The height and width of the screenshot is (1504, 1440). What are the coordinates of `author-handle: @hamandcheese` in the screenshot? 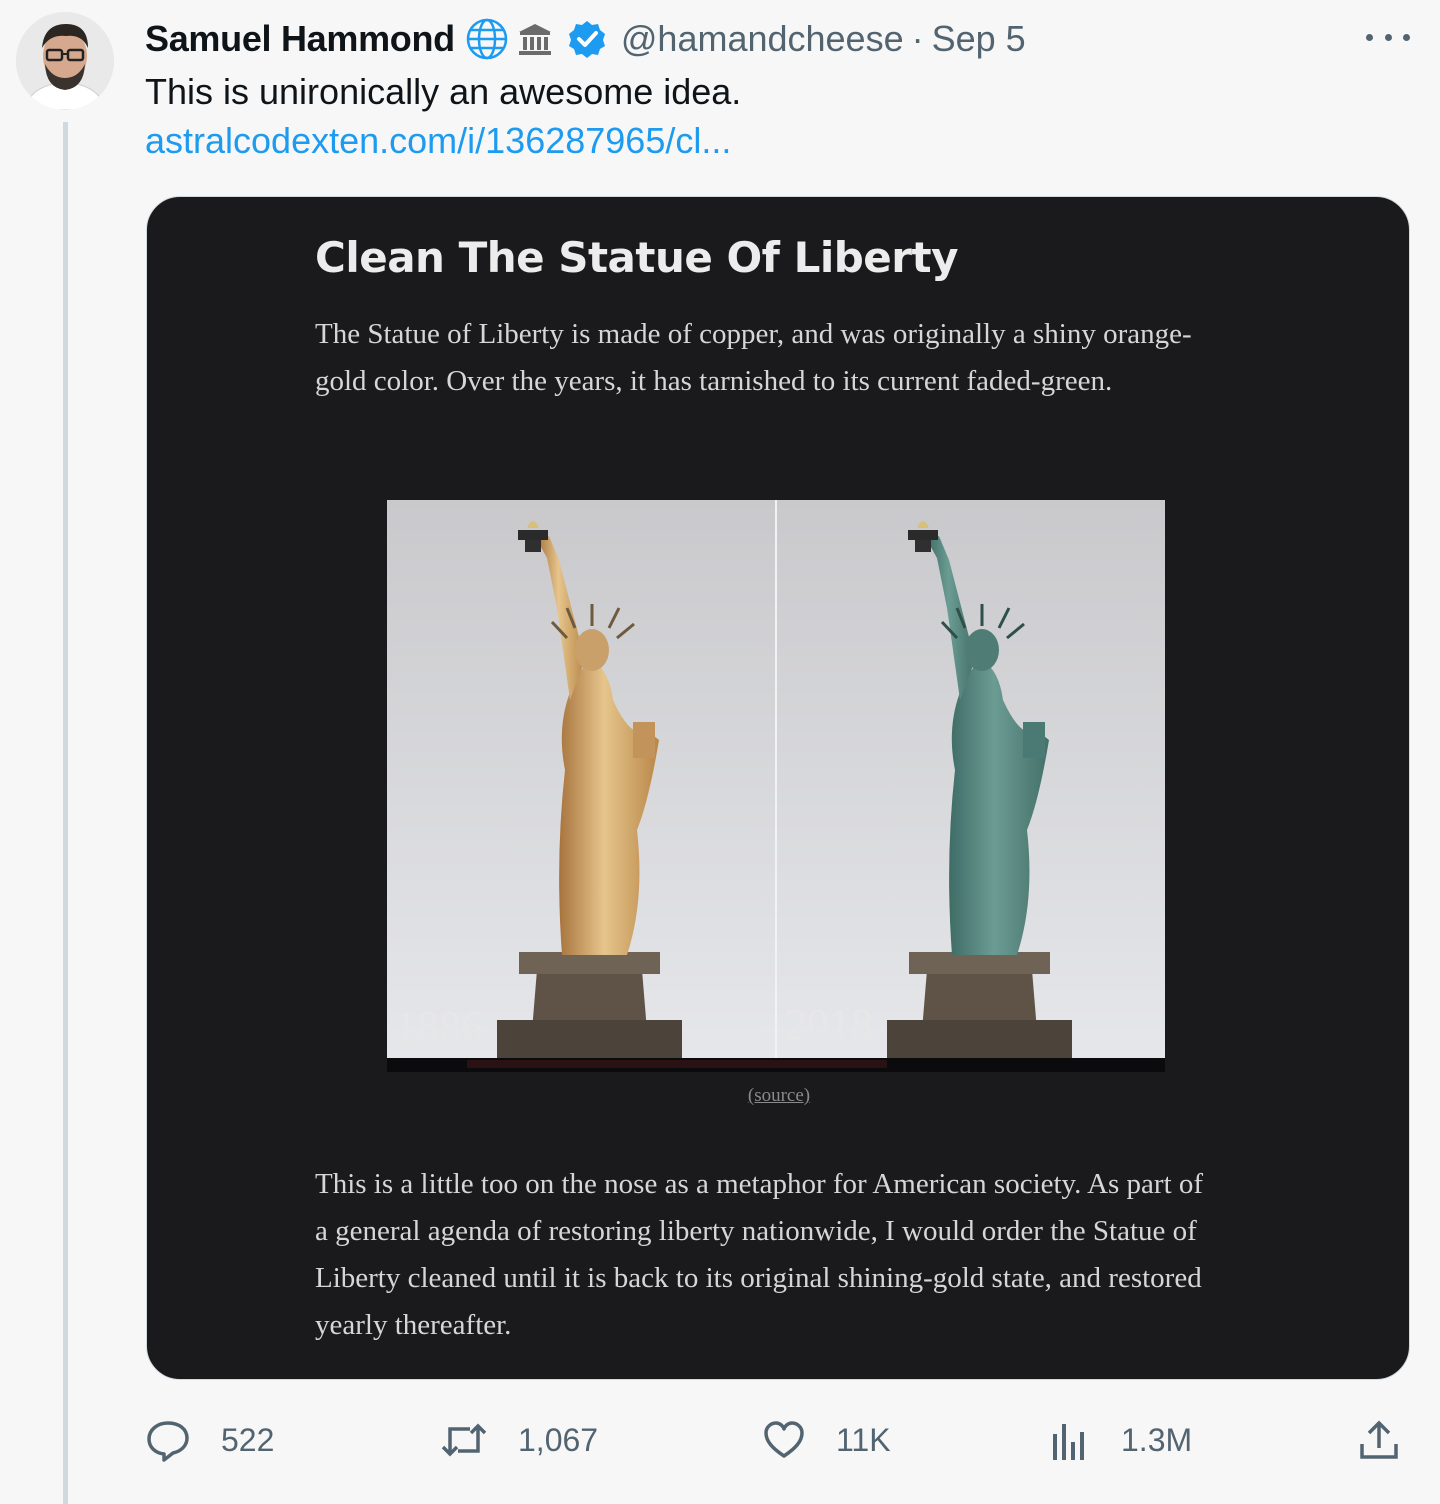 It's located at (762, 39).